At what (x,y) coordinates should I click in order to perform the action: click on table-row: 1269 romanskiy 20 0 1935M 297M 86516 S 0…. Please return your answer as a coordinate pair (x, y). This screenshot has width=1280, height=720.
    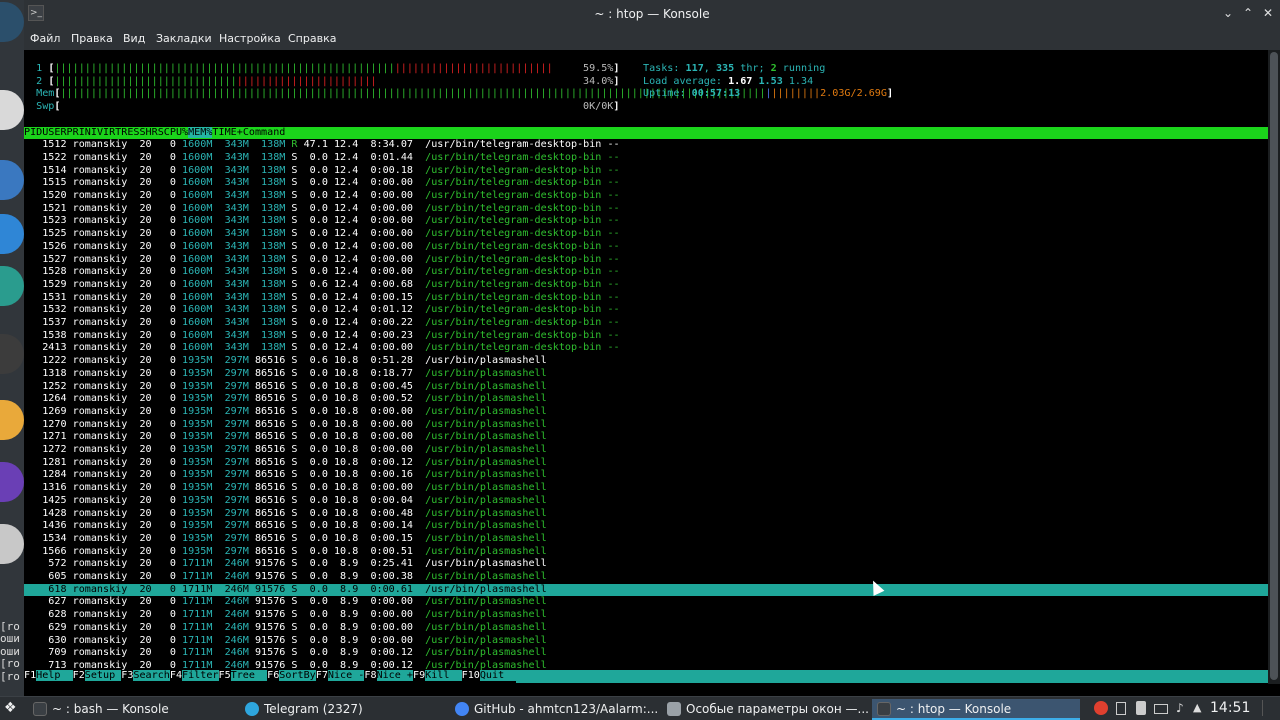
    Looking at the image, I should click on (285, 412).